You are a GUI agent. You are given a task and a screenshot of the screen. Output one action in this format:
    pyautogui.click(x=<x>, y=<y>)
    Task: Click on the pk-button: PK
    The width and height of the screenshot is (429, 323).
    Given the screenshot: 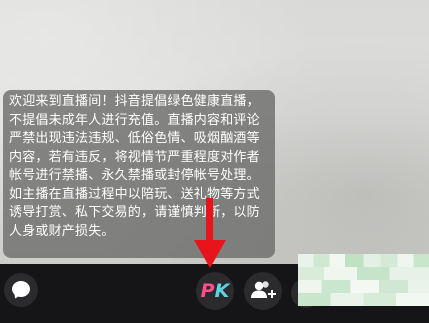 What is the action you would take?
    pyautogui.click(x=215, y=291)
    